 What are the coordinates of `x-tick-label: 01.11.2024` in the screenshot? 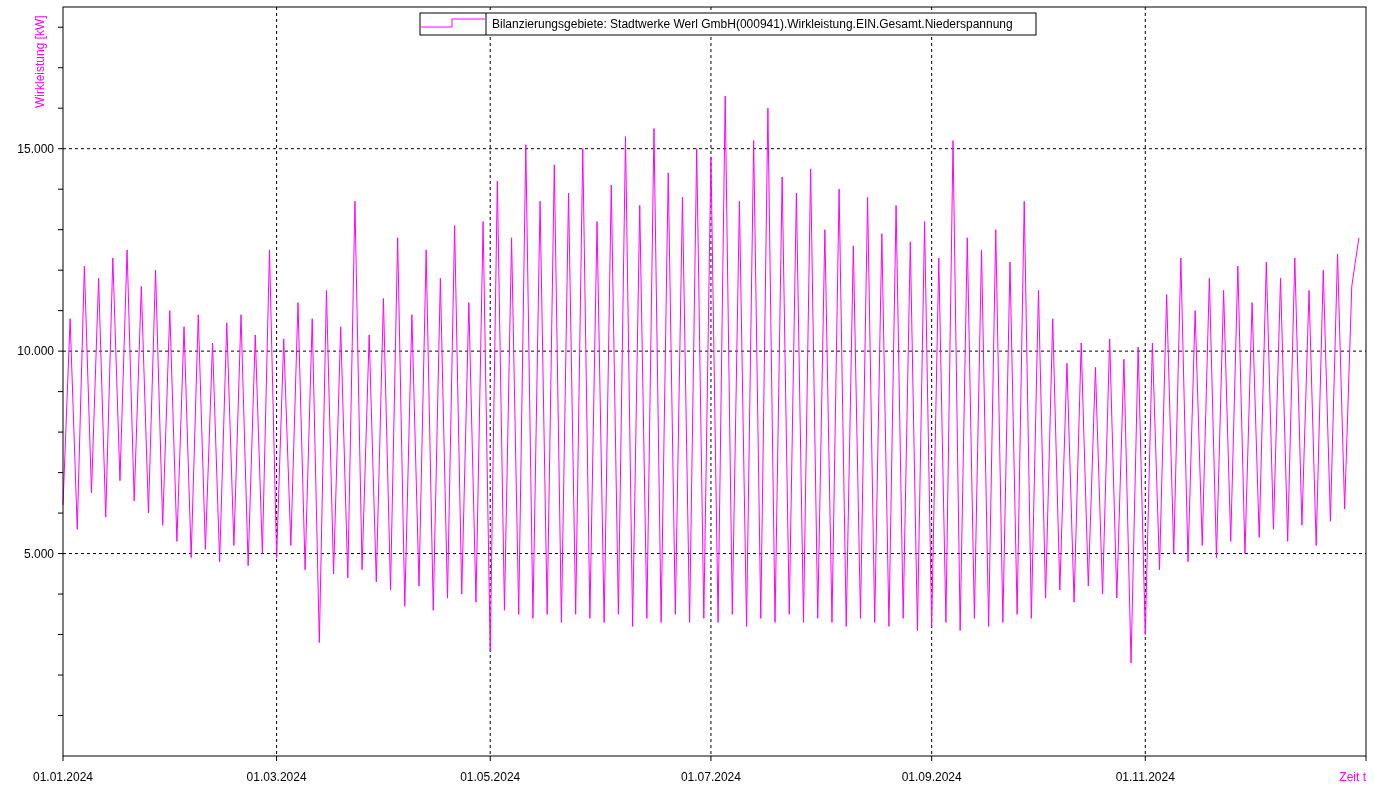 It's located at (1145, 777).